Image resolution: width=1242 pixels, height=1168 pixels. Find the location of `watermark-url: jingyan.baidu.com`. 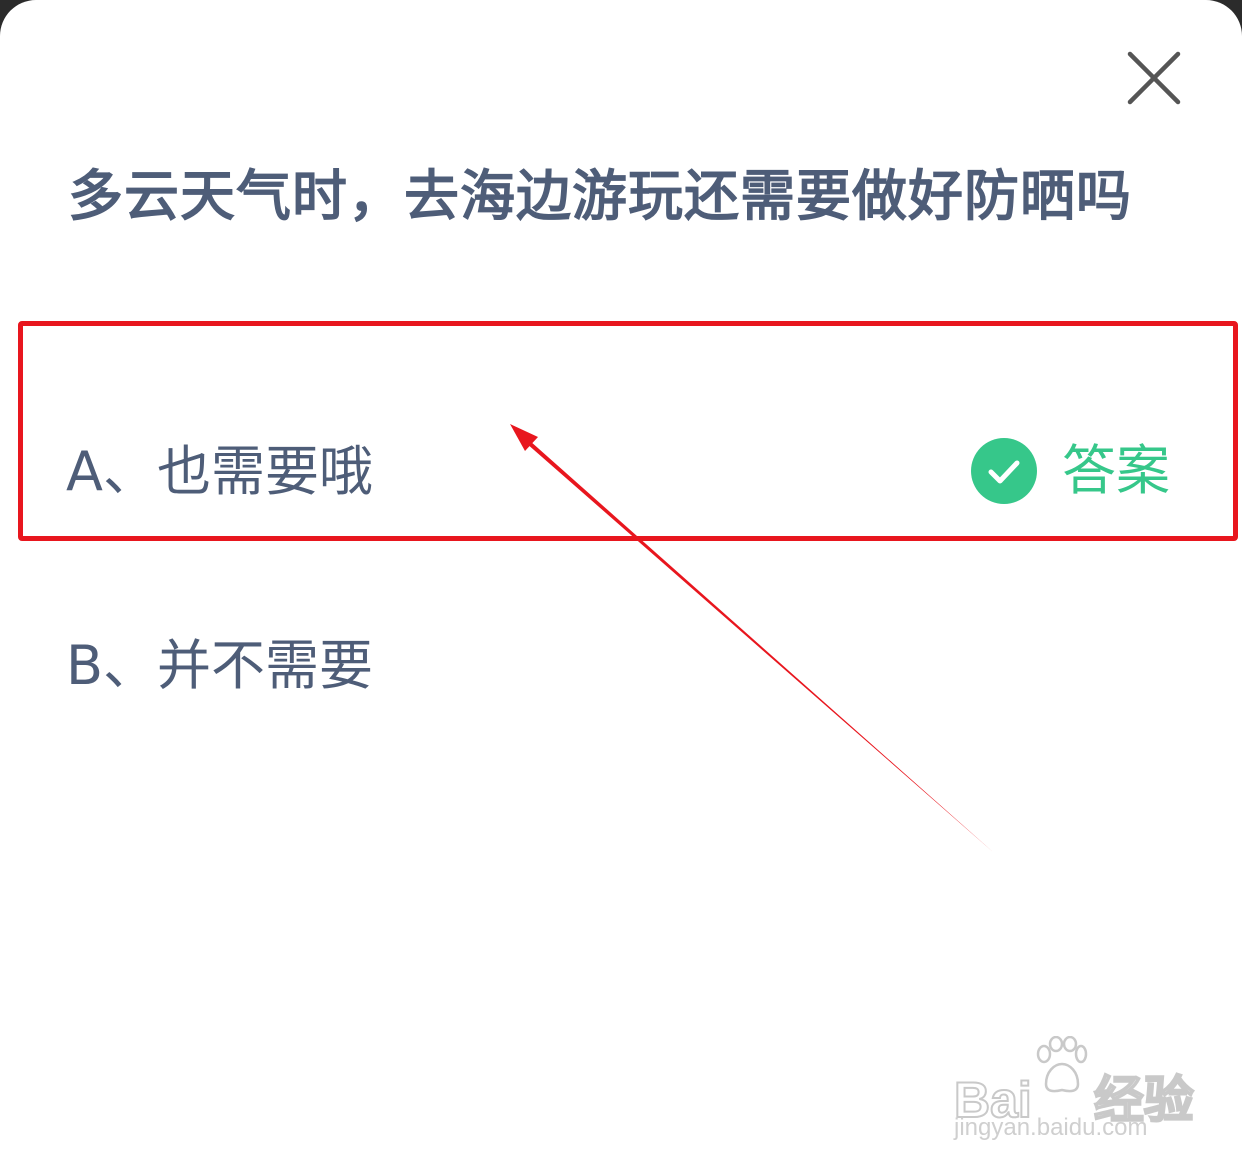

watermark-url: jingyan.baidu.com is located at coordinates (1051, 1127).